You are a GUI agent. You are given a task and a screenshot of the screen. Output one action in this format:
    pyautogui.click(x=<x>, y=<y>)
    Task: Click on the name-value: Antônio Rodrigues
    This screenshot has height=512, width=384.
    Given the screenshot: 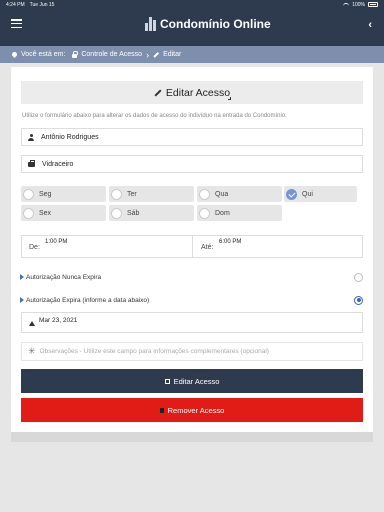 What is the action you would take?
    pyautogui.click(x=70, y=137)
    